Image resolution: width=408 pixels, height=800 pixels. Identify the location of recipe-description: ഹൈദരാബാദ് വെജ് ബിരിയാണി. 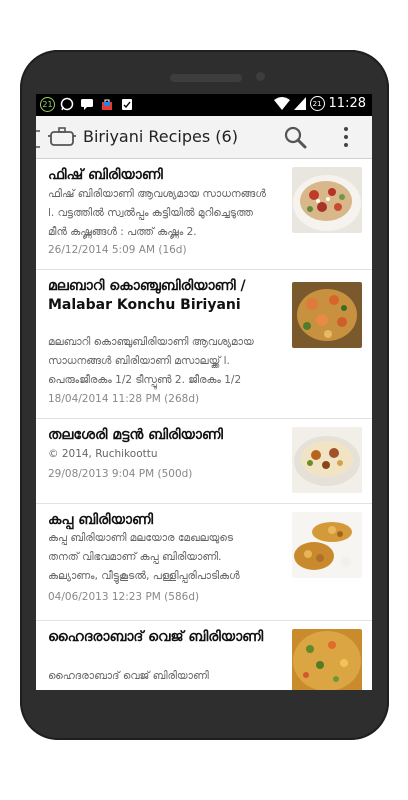
(170, 676).